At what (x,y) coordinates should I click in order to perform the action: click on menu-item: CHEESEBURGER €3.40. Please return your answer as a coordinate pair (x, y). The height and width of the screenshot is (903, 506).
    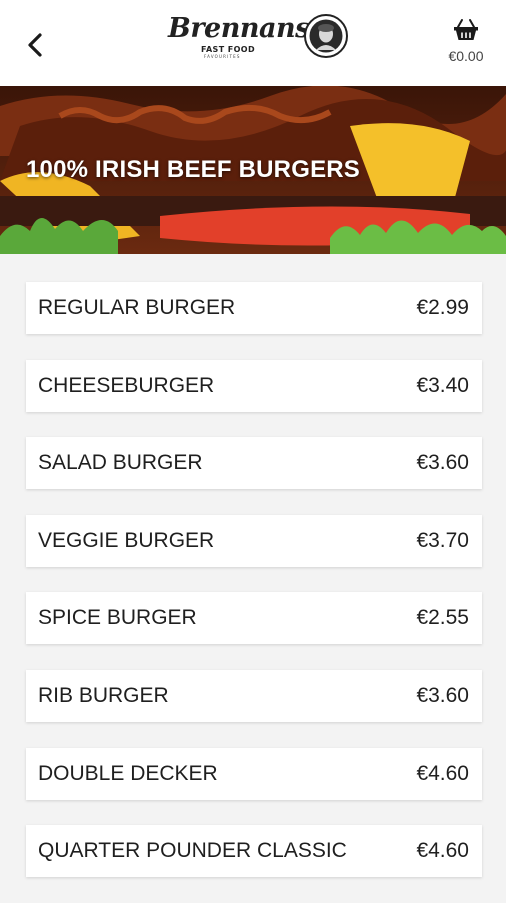
    Looking at the image, I should click on (254, 385).